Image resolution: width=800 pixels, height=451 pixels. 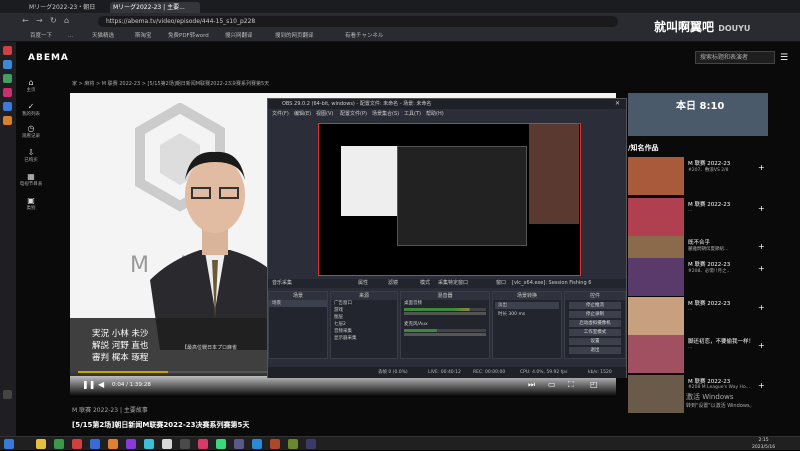 I want to click on settings-icon, so click(x=7, y=394).